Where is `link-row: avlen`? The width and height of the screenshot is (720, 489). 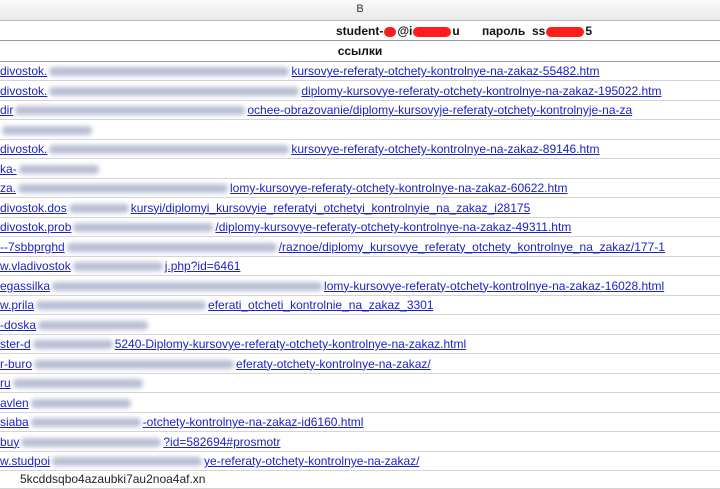 link-row: avlen is located at coordinates (360, 403).